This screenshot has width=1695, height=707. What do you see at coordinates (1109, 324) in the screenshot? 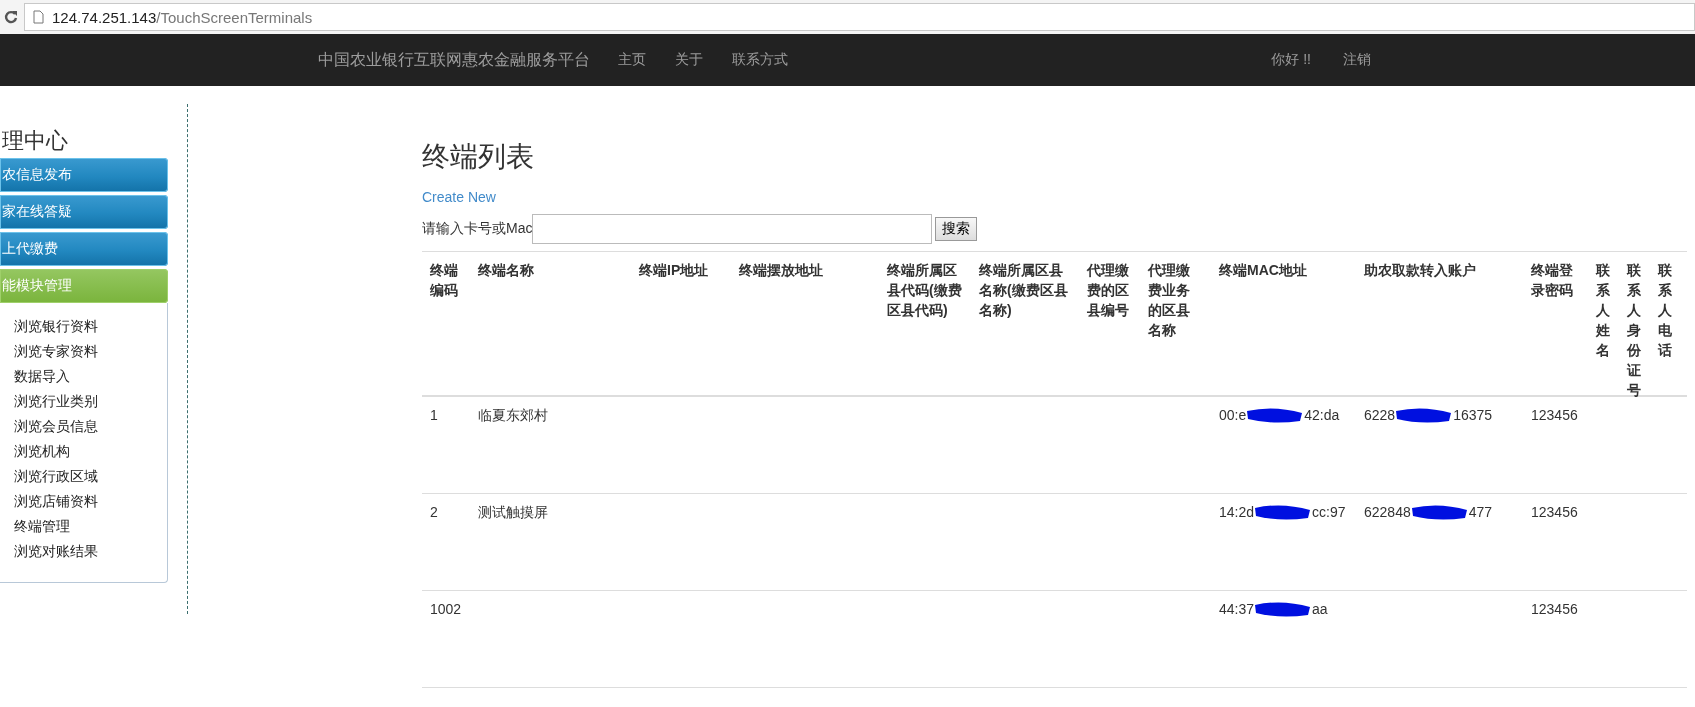
I see `column-header: 代理缴费的区县编号` at bounding box center [1109, 324].